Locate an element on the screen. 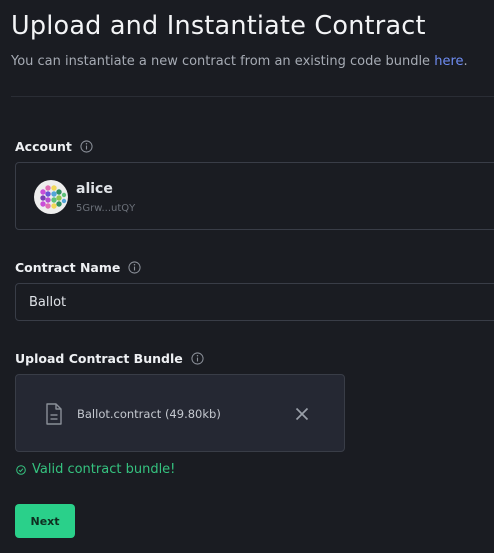 Image resolution: width=494 pixels, height=553 pixels. header-divider is located at coordinates (252, 96).